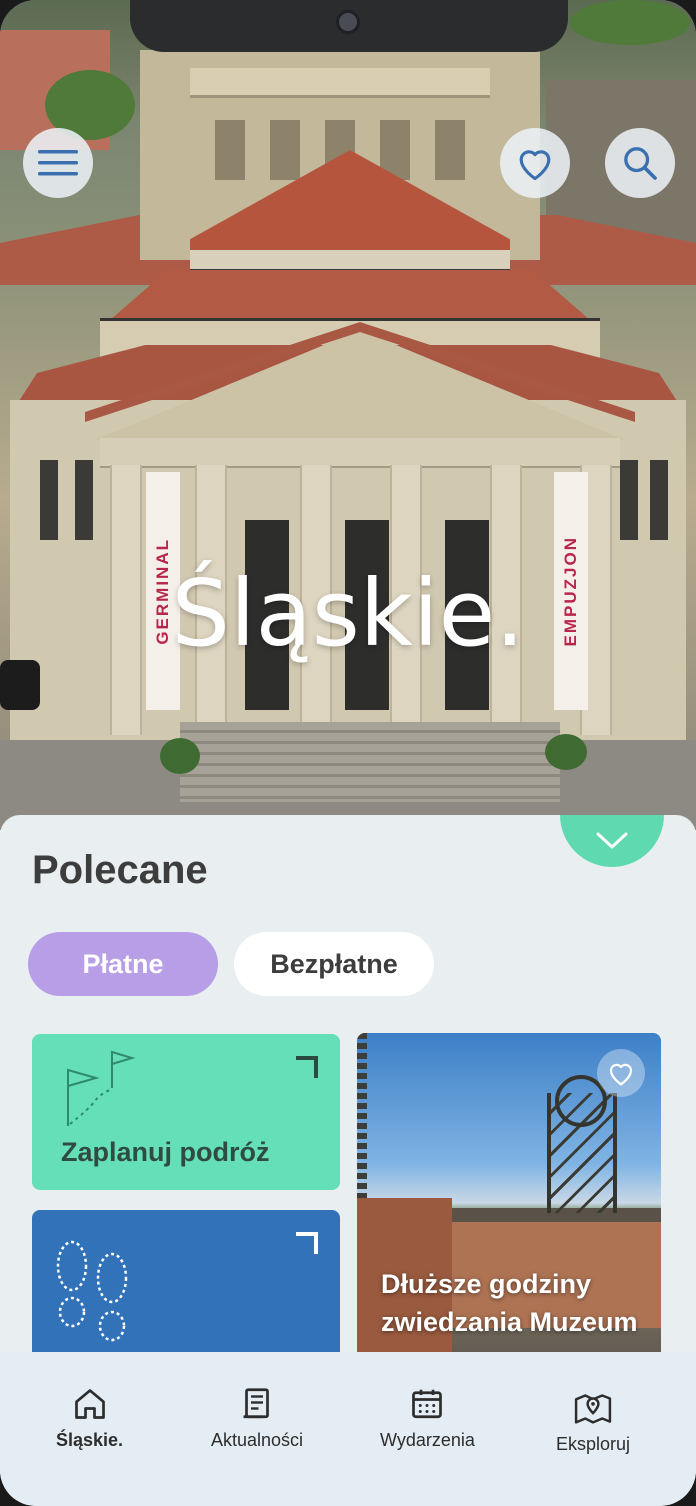  I want to click on calendar-icon, so click(427, 1404).